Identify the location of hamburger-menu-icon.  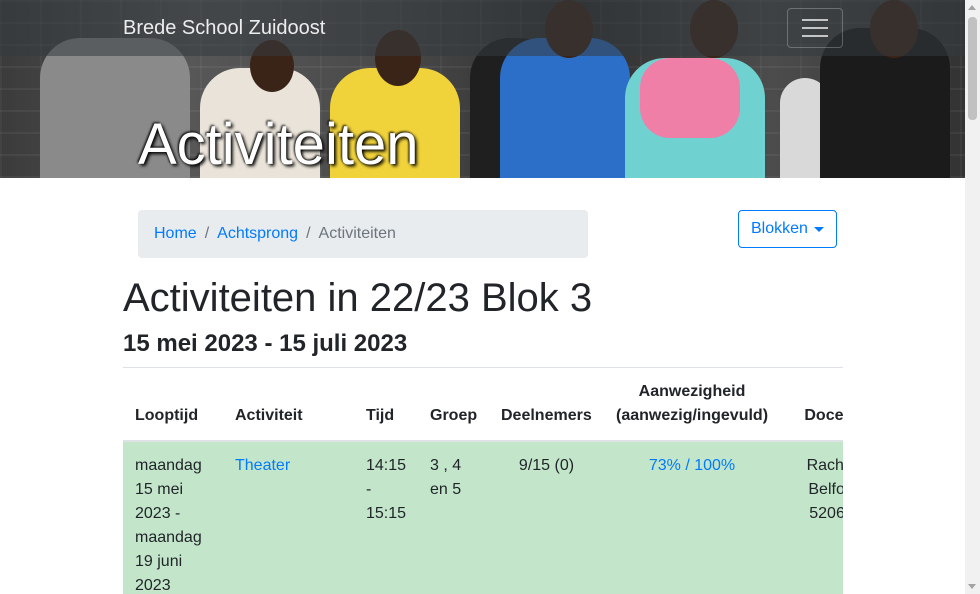
(815, 28).